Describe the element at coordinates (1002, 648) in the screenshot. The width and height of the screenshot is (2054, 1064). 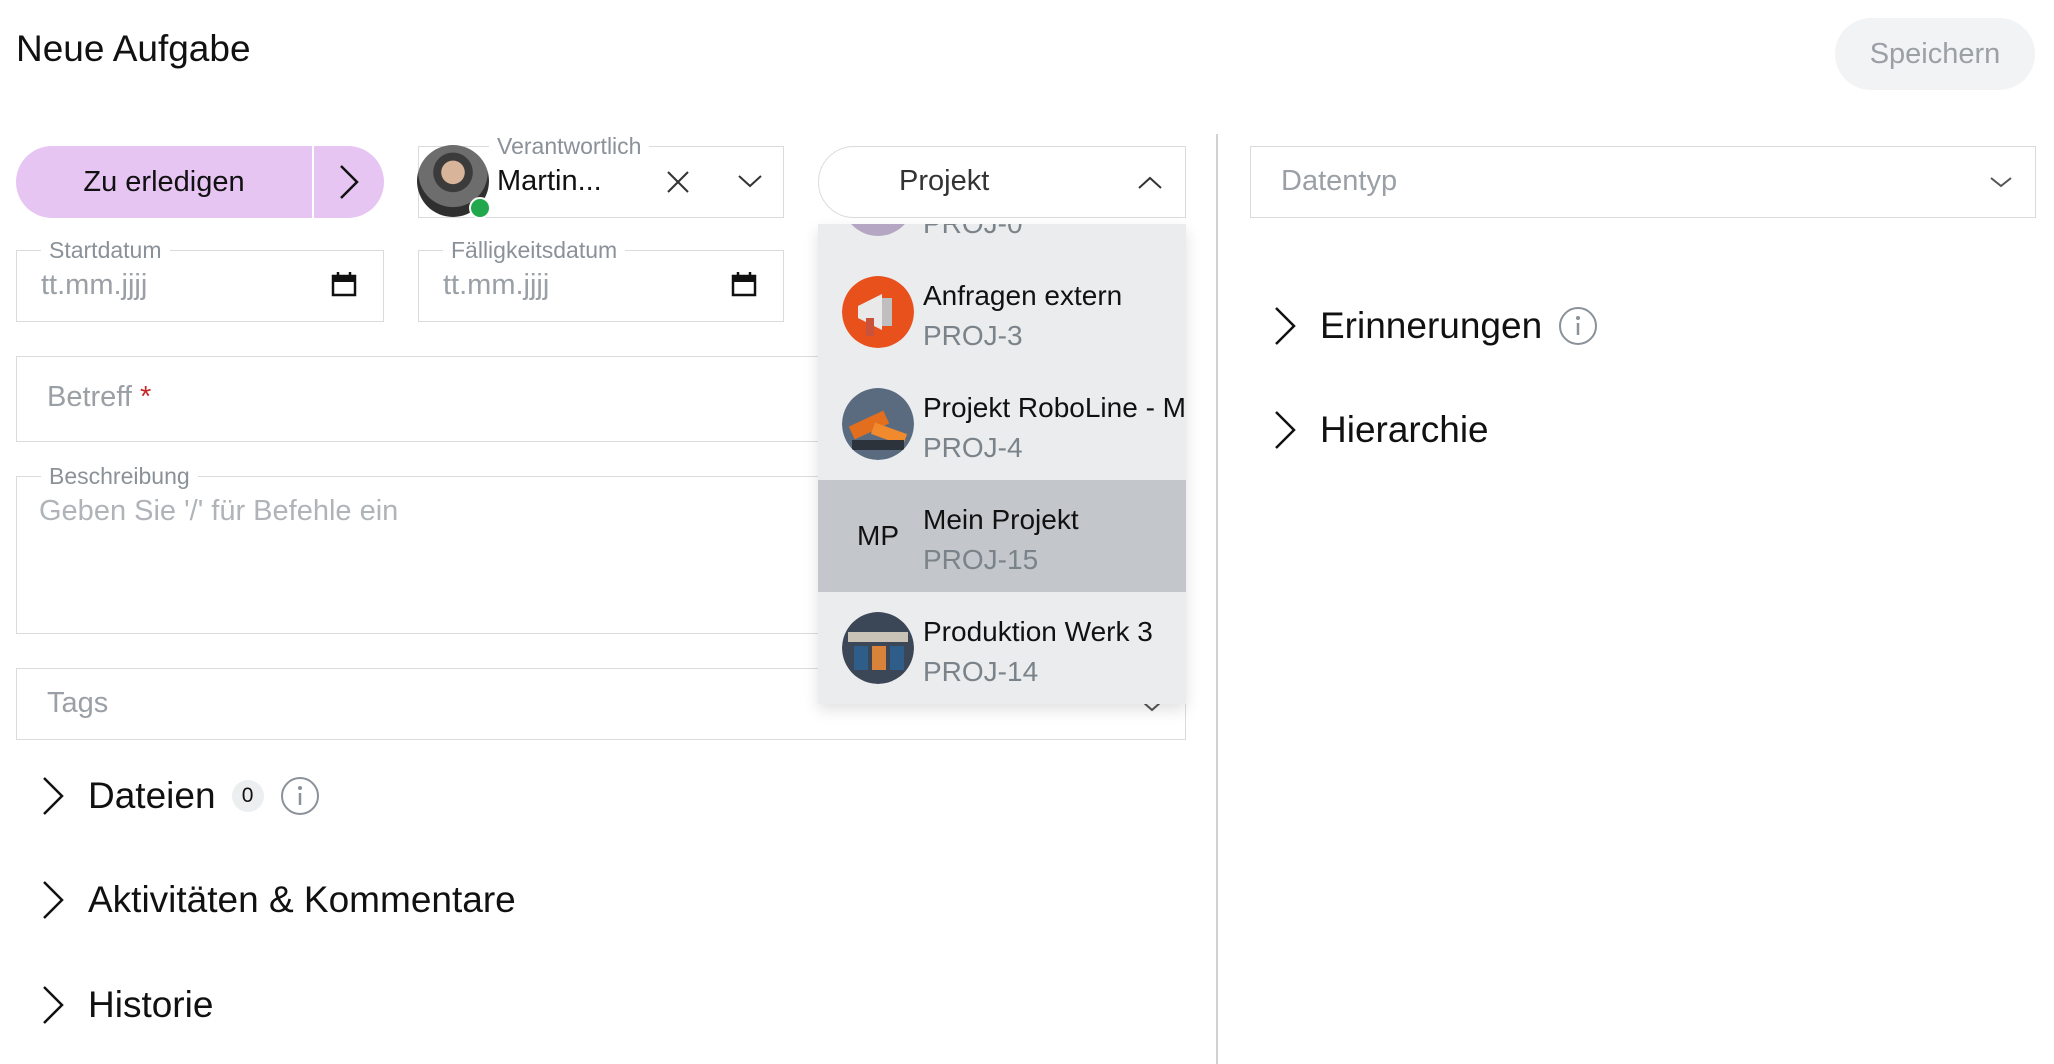
I see `dropdown-item: Produktion Werk 3 PROJ-14` at that location.